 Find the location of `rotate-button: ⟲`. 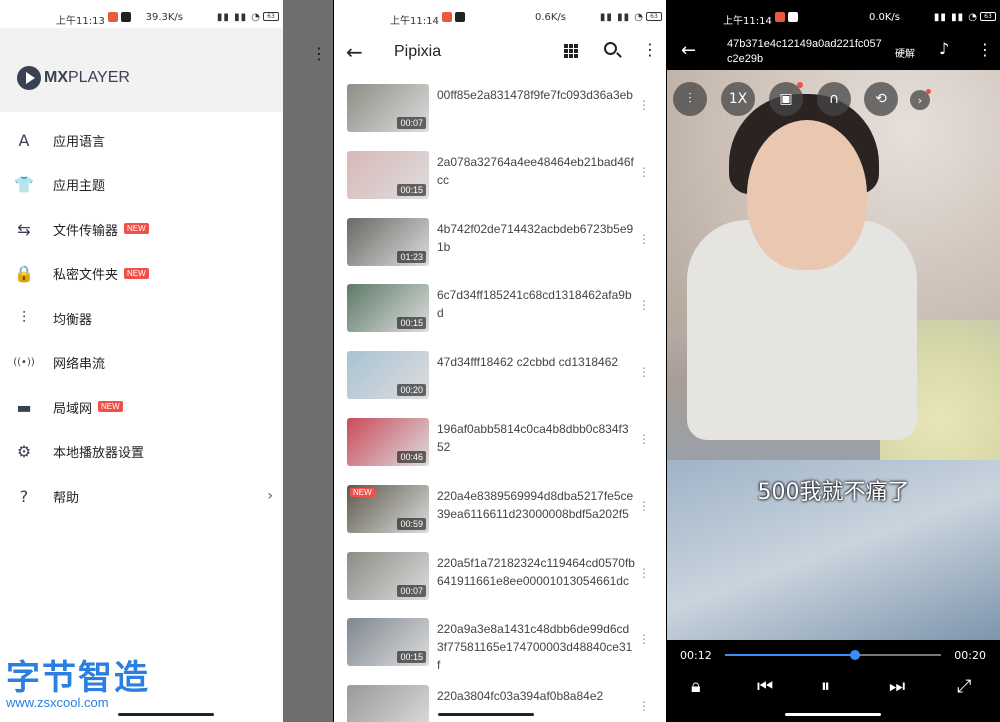

rotate-button: ⟲ is located at coordinates (881, 99).